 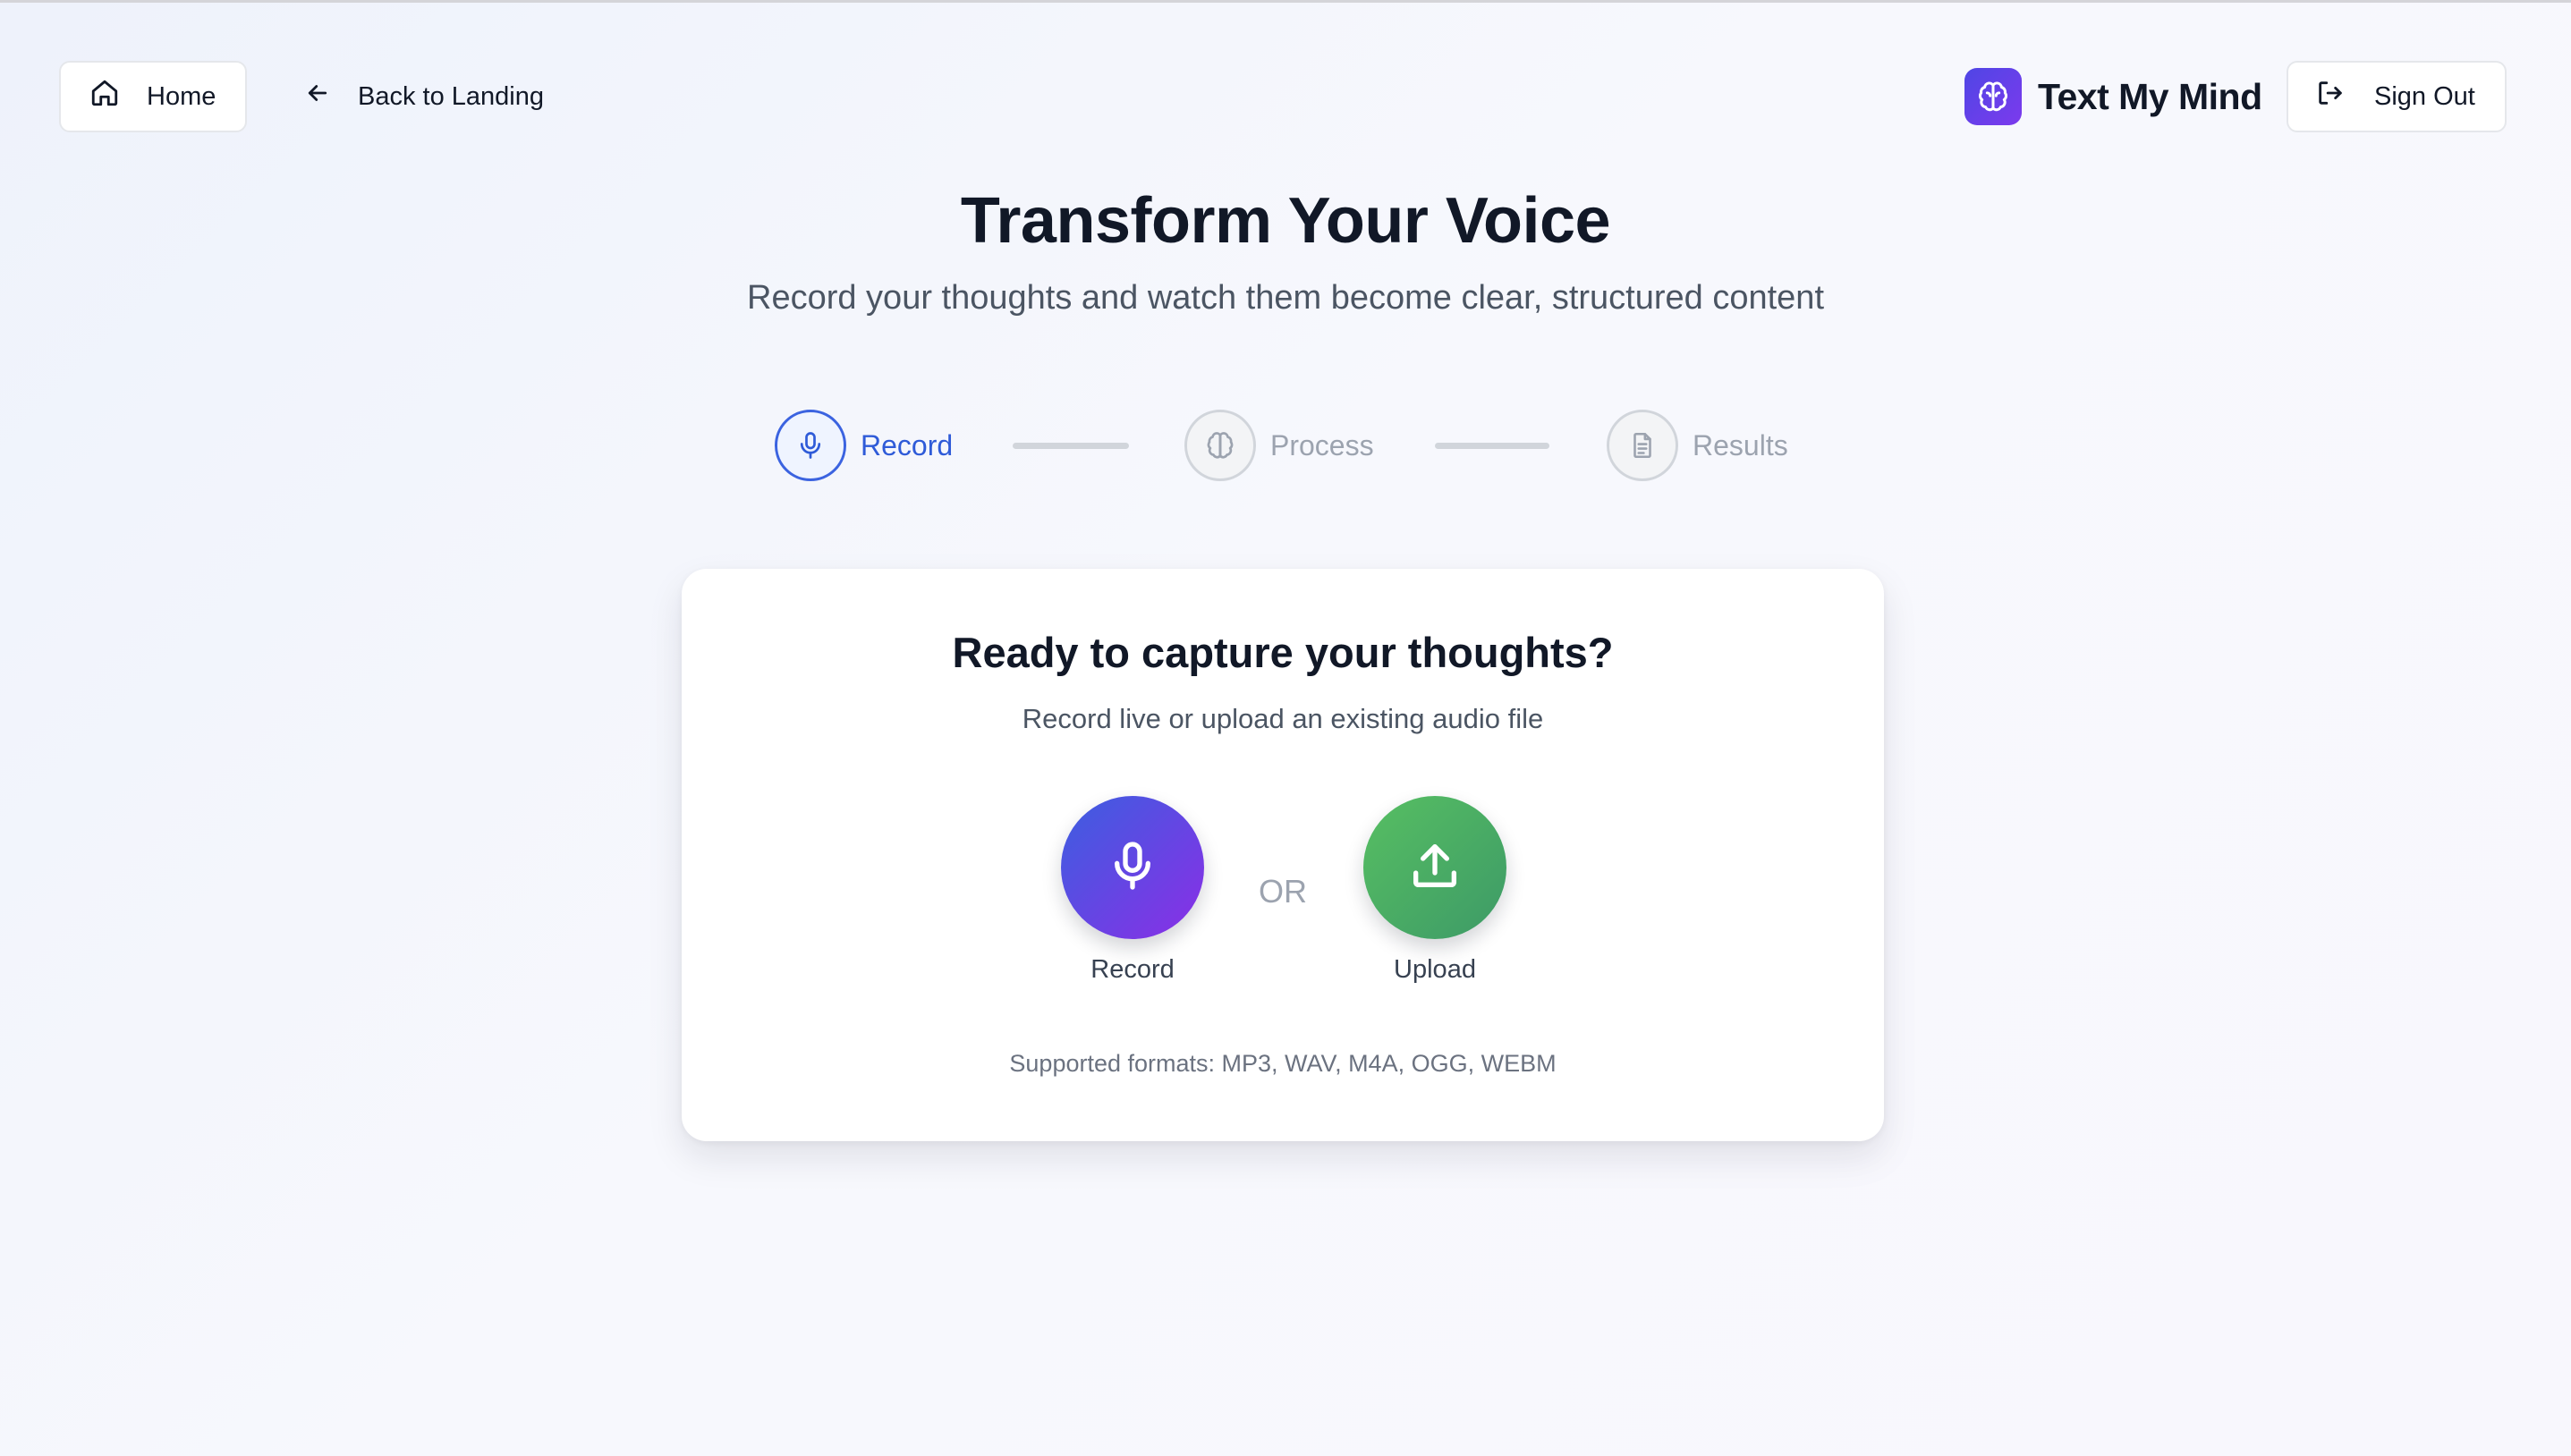 I want to click on back-to-landing-link: Back to Landing, so click(x=424, y=96).